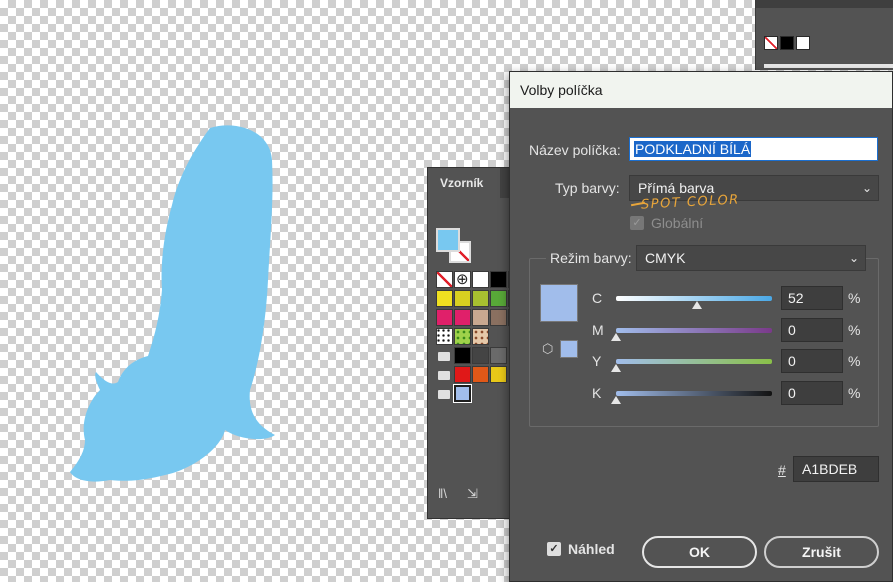  I want to click on swatch-name-input: PODKLADNÍ BÍLÁ, so click(753, 149).